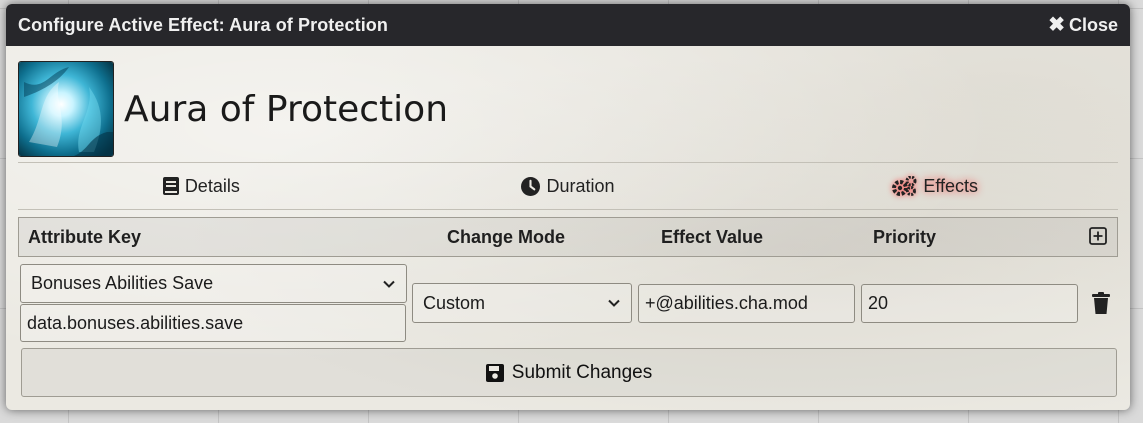 The width and height of the screenshot is (1143, 423). What do you see at coordinates (494, 372) in the screenshot?
I see `save-icon` at bounding box center [494, 372].